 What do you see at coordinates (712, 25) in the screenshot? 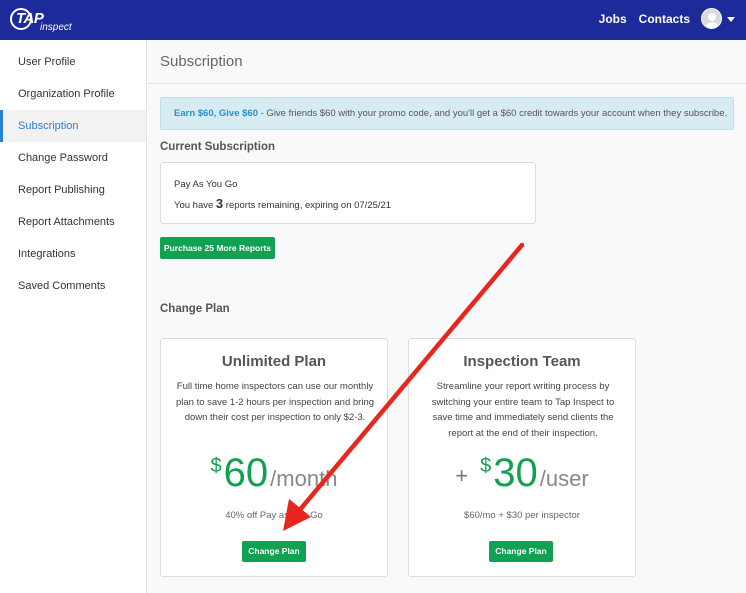
I see `avatar-body` at bounding box center [712, 25].